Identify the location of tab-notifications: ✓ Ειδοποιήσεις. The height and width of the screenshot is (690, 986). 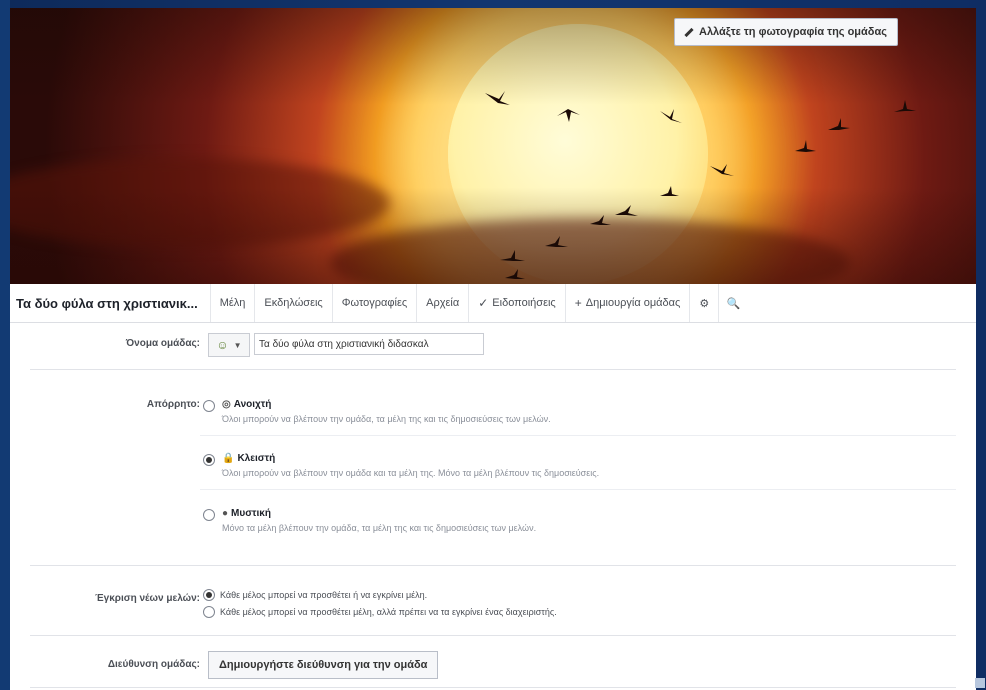
(516, 303).